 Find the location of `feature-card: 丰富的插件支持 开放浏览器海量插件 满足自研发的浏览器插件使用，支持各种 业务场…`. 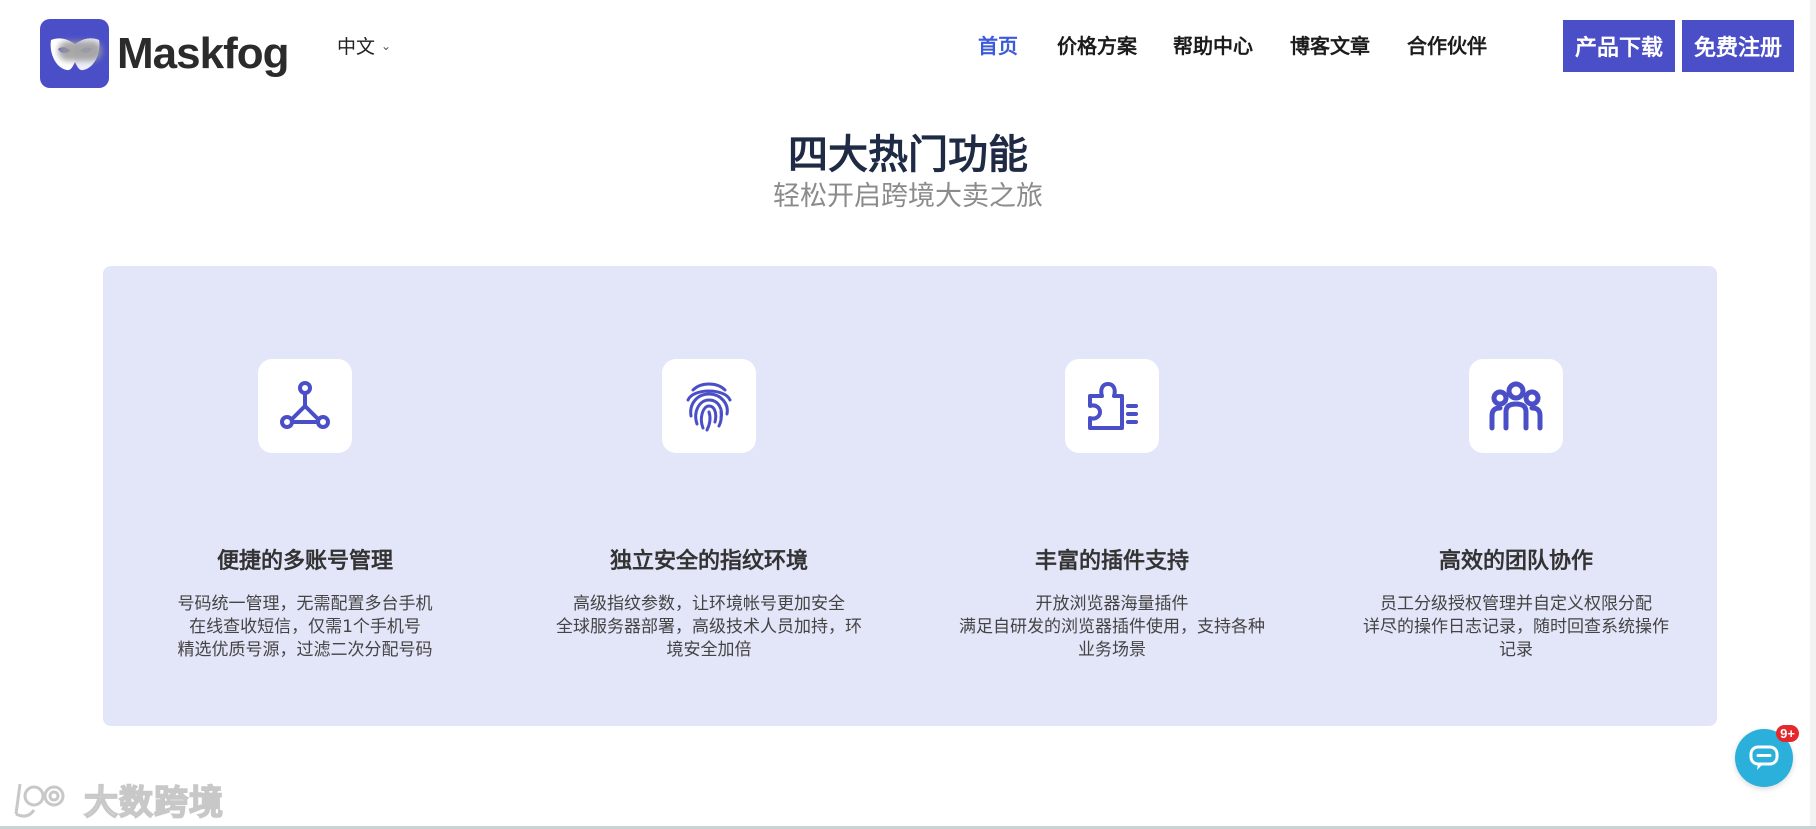

feature-card: 丰富的插件支持 开放浏览器海量插件 满足自研发的浏览器插件使用，支持各种 业务场… is located at coordinates (1112, 510).